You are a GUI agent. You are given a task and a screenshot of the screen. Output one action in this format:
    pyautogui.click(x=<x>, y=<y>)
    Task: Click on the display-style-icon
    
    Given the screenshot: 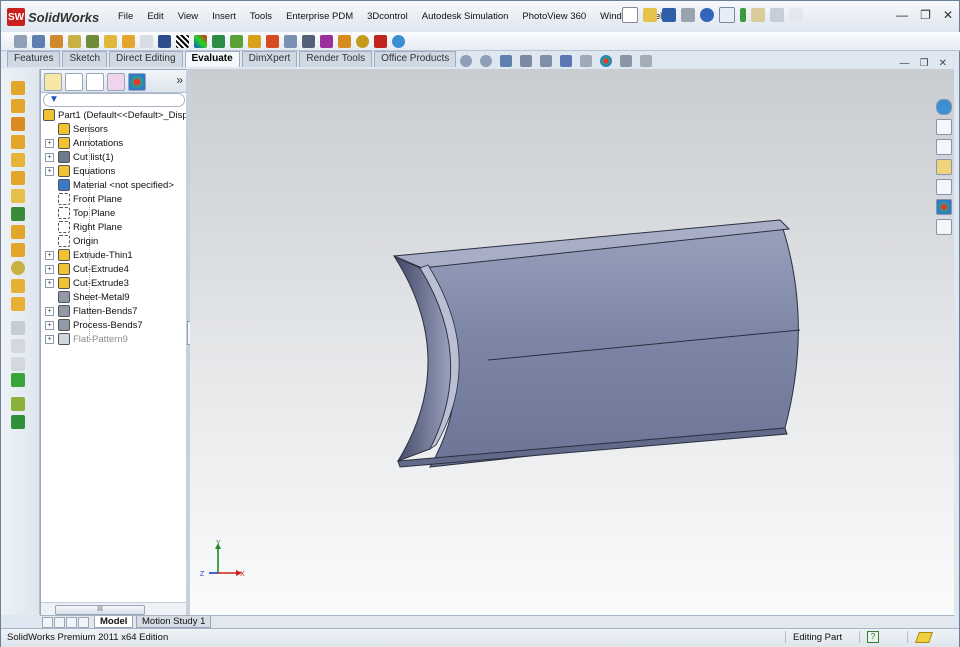 What is the action you would take?
    pyautogui.click(x=566, y=61)
    